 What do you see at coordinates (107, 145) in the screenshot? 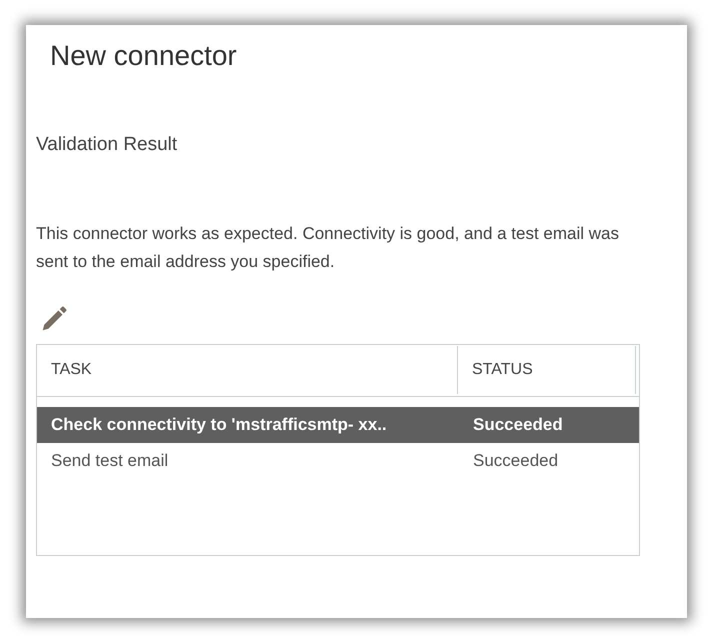
I see `section-heading: Validation Result` at bounding box center [107, 145].